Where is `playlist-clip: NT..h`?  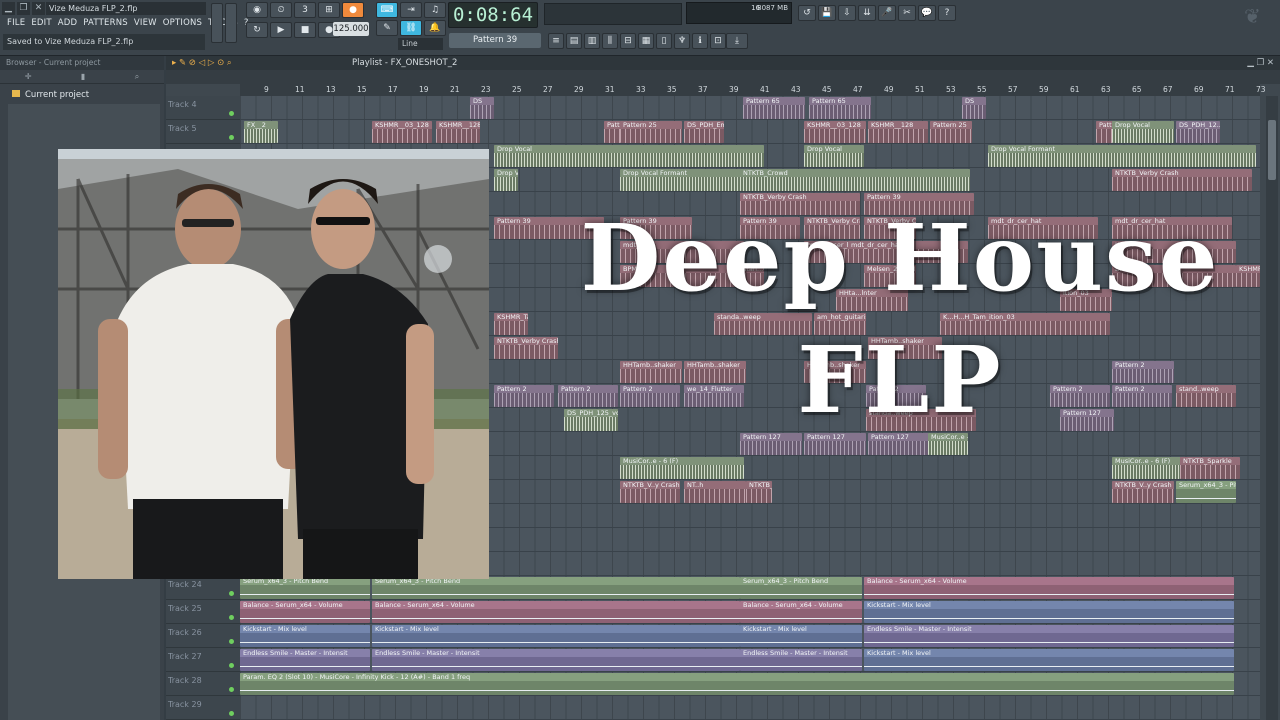 playlist-clip: NT..h is located at coordinates (715, 492).